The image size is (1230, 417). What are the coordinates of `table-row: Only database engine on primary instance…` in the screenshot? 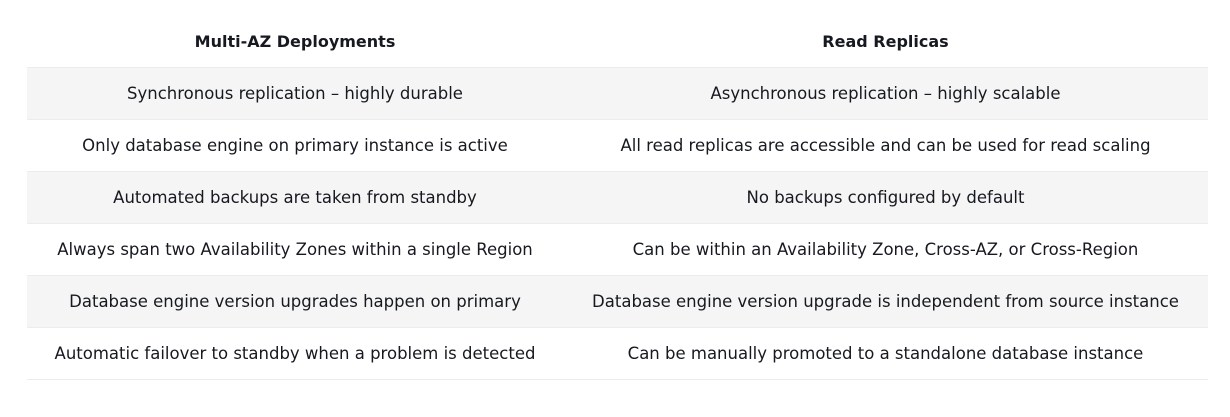 It's located at (617, 145).